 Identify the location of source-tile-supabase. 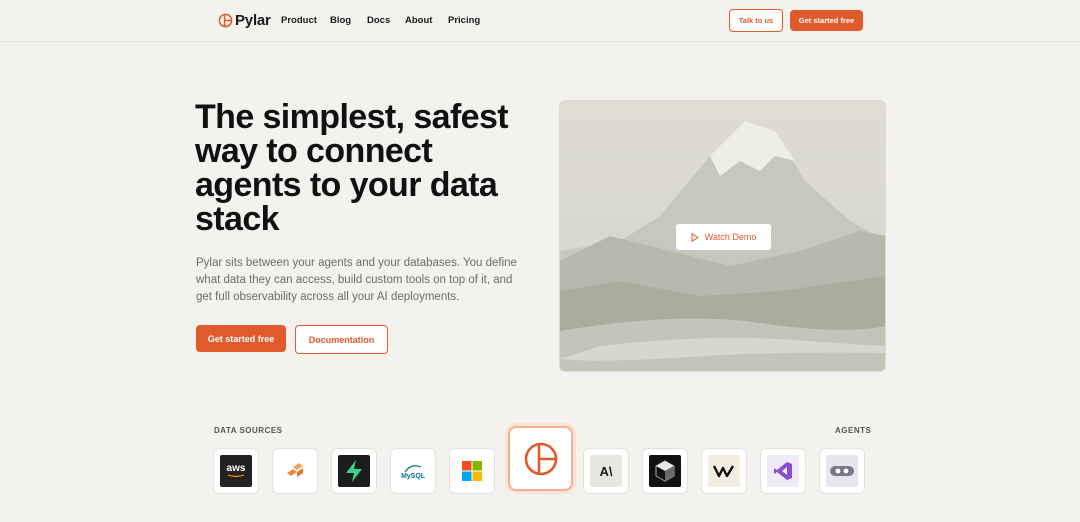
(354, 471).